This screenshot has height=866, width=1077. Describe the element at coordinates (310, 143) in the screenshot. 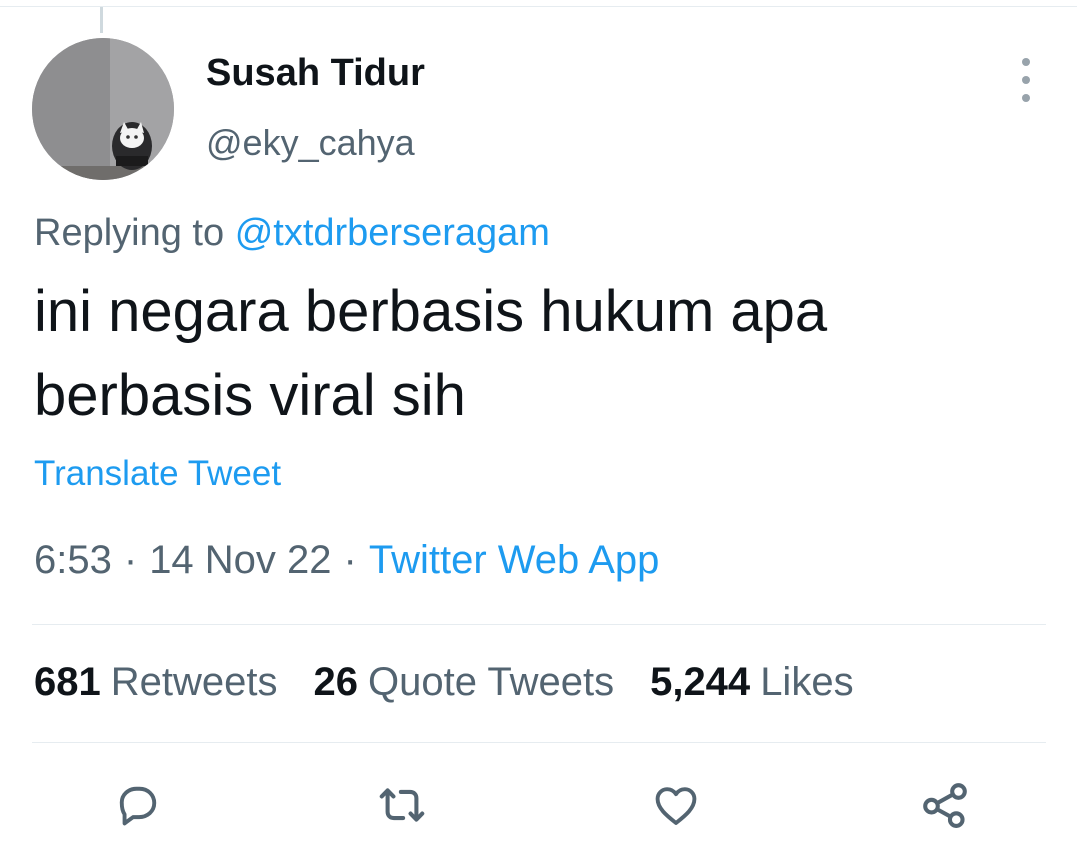

I see `user-handle: @eky_cahya` at that location.